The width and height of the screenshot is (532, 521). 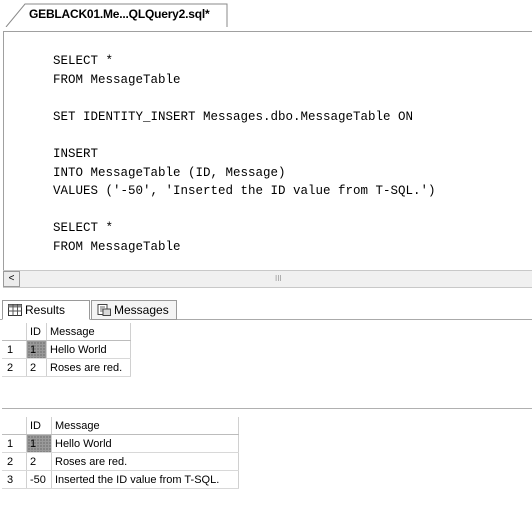 What do you see at coordinates (267, 408) in the screenshot?
I see `grid-divider` at bounding box center [267, 408].